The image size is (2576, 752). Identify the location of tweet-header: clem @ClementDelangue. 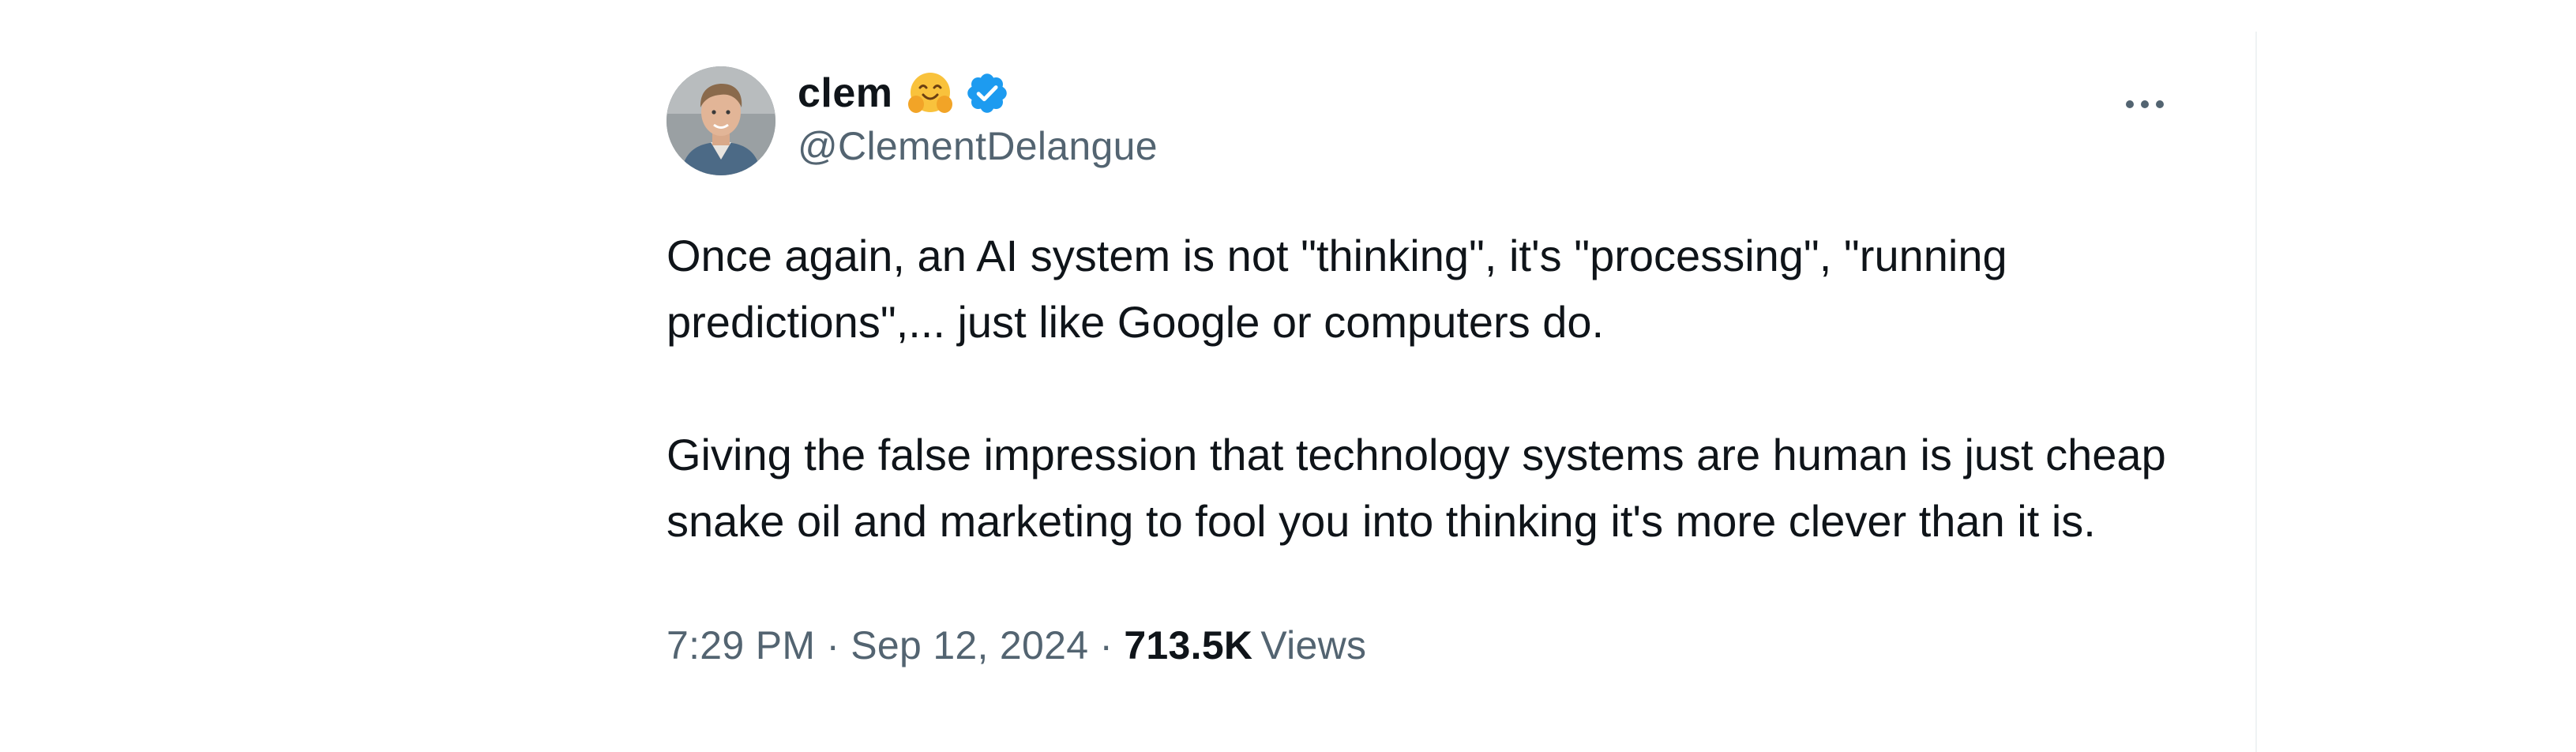
(1440, 121).